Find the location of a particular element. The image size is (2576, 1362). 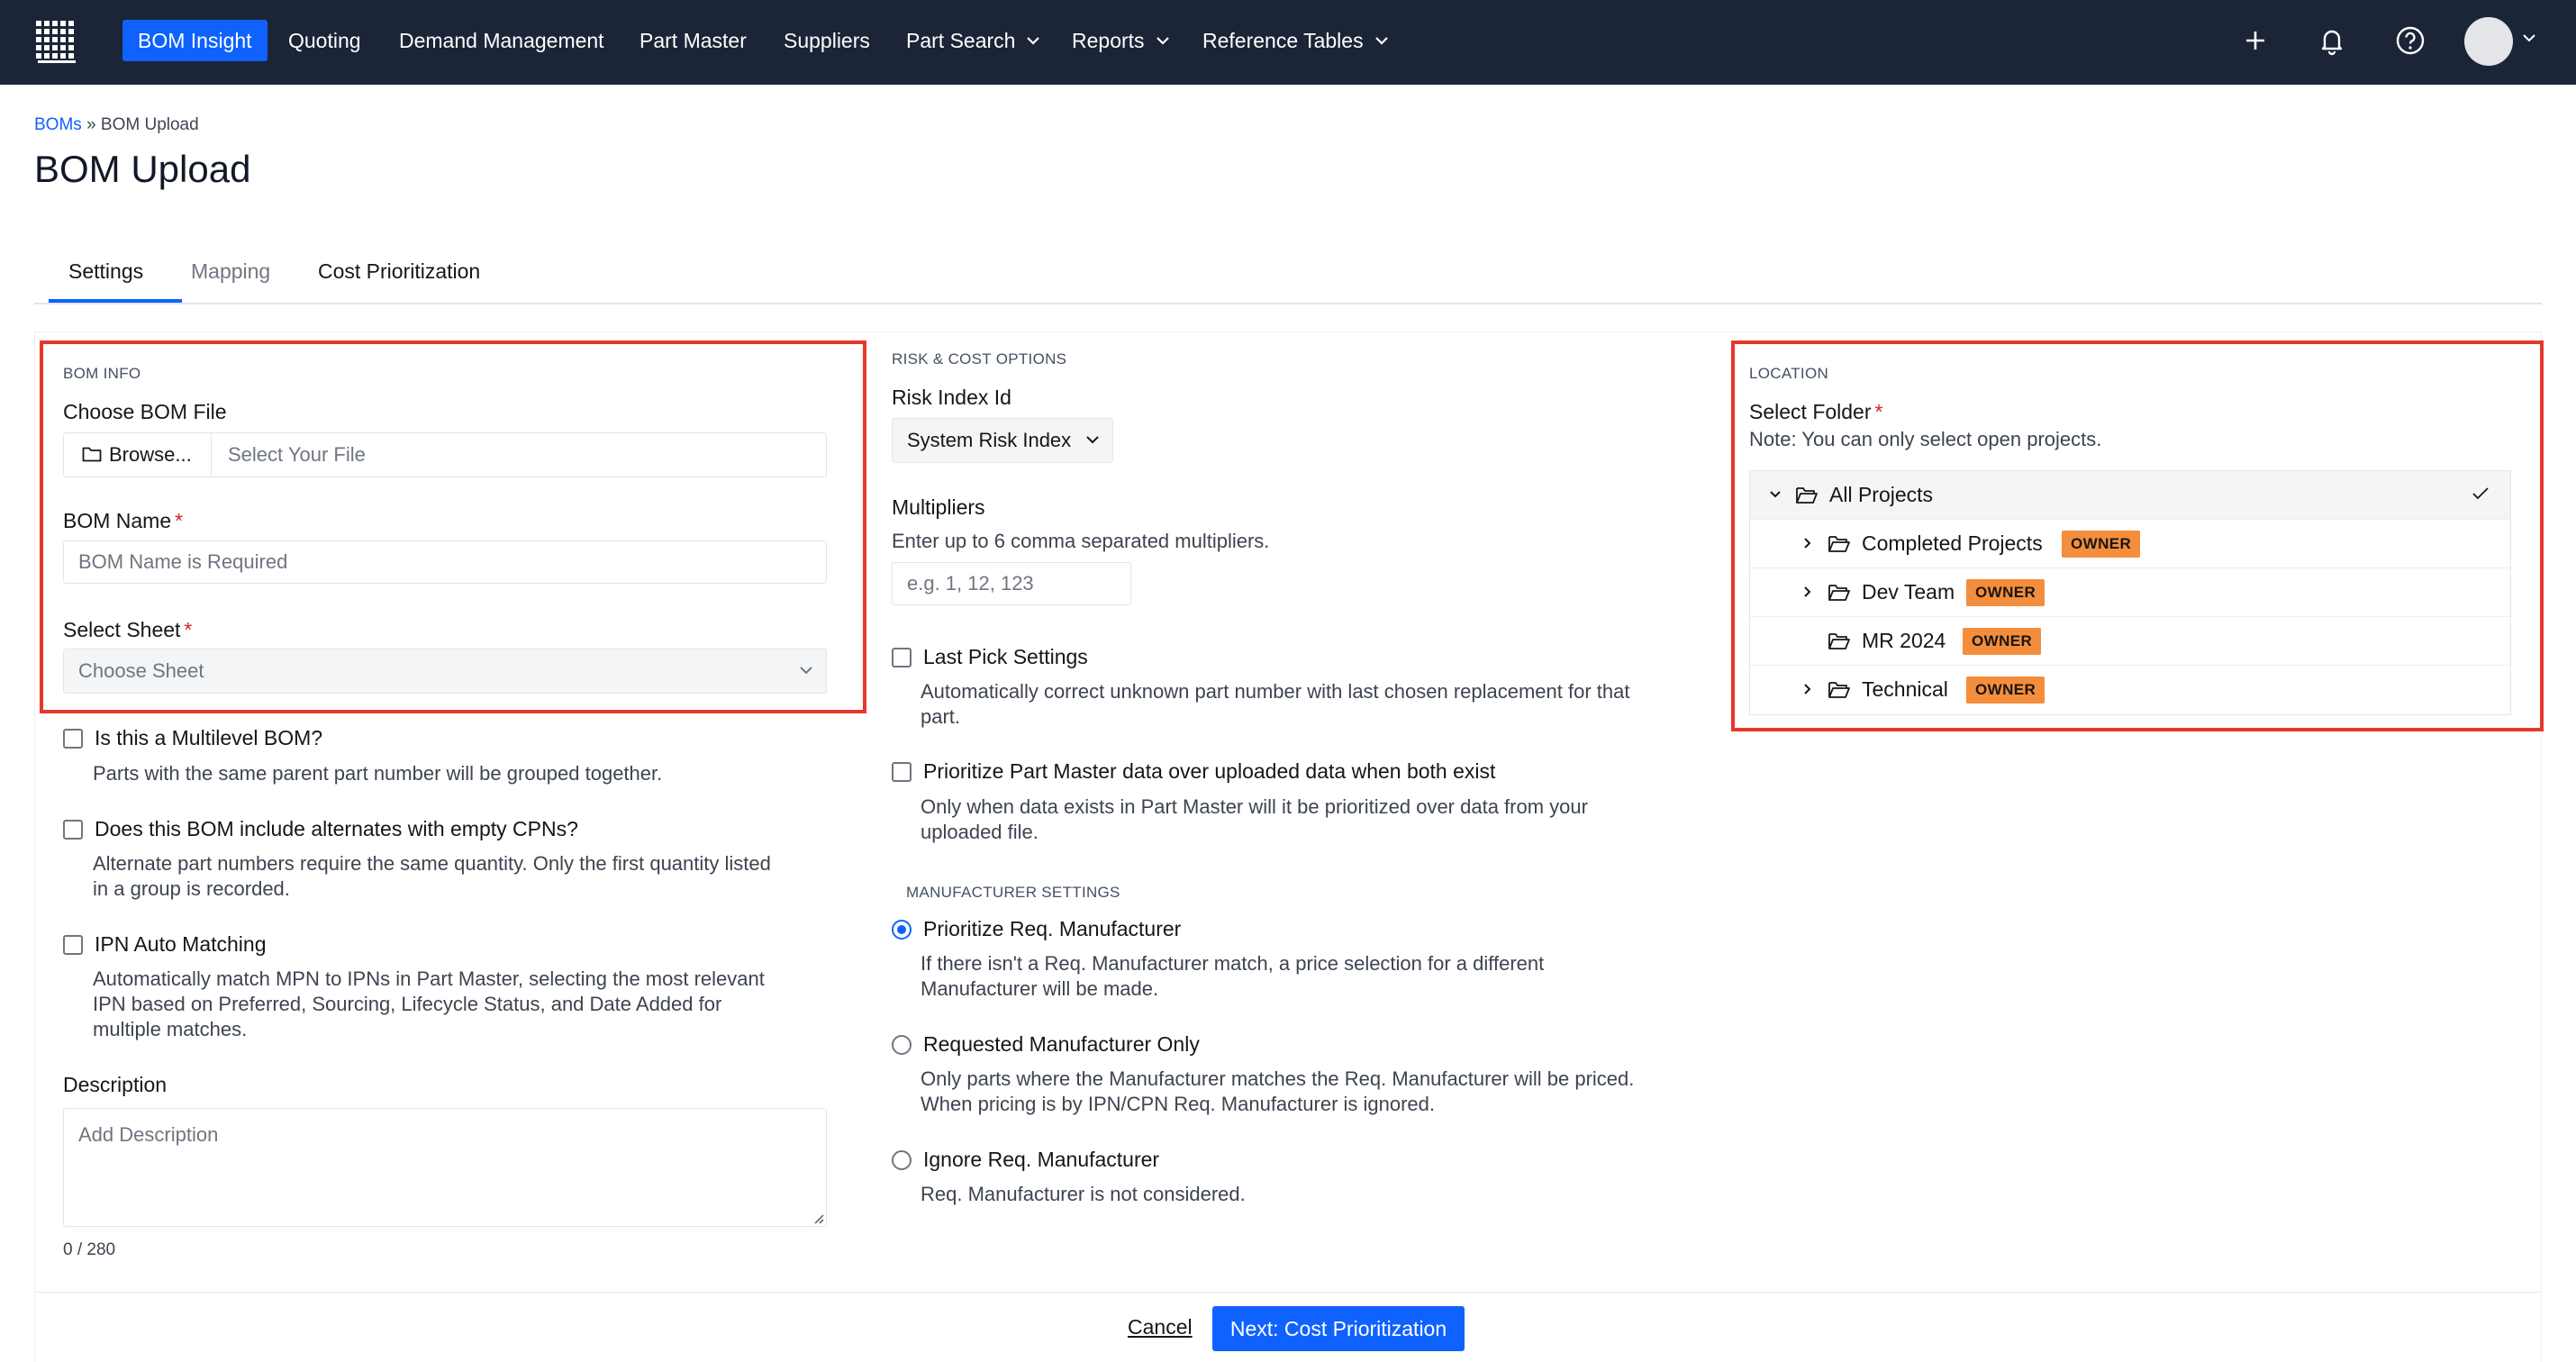

tab-cost-prioritization: Cost Prioritization is located at coordinates (399, 271).